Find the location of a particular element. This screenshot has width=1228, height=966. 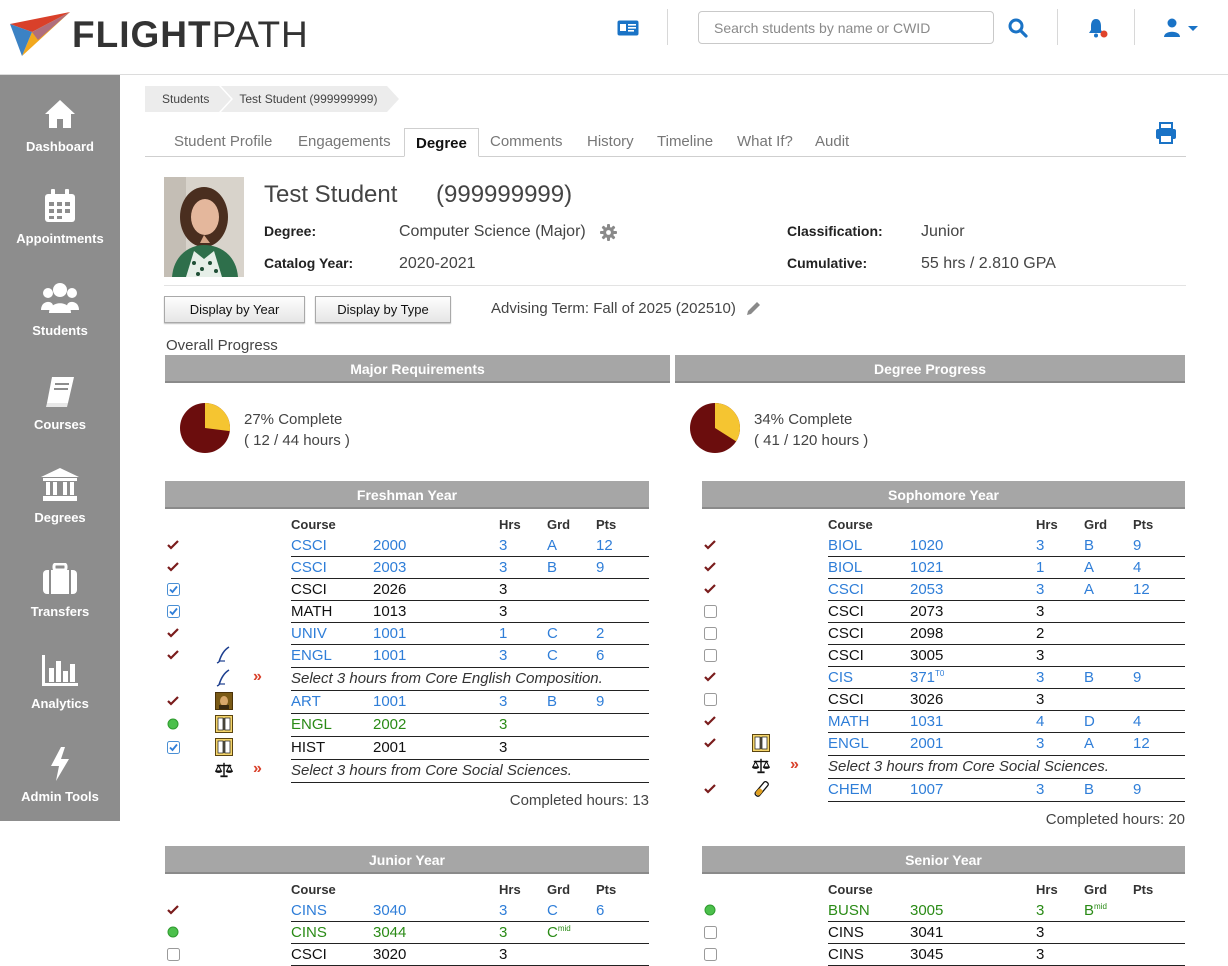

course-number: 2003 is located at coordinates (389, 567).